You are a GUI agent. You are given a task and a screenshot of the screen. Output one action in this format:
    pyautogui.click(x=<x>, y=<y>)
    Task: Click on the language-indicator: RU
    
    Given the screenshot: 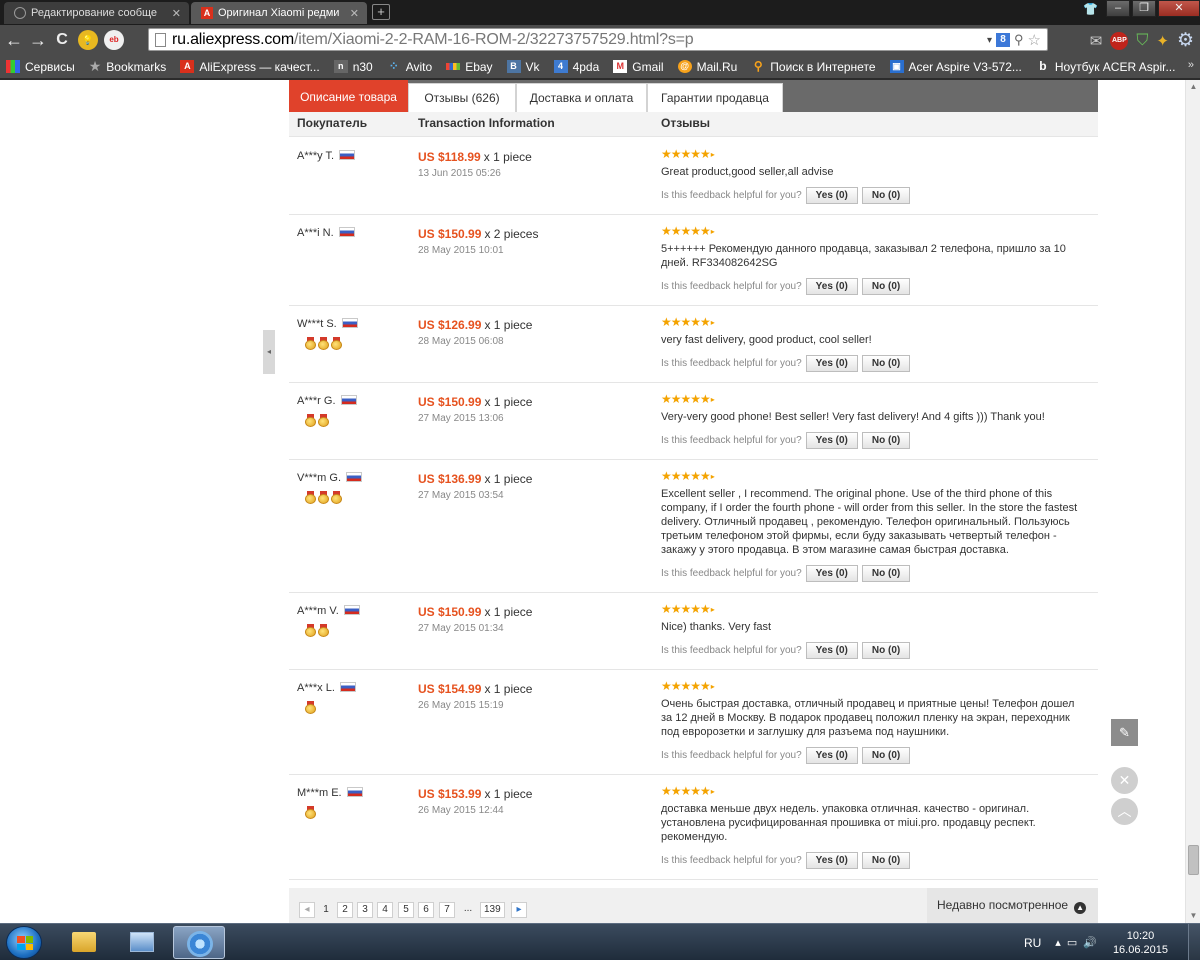 What is the action you would take?
    pyautogui.click(x=1032, y=943)
    